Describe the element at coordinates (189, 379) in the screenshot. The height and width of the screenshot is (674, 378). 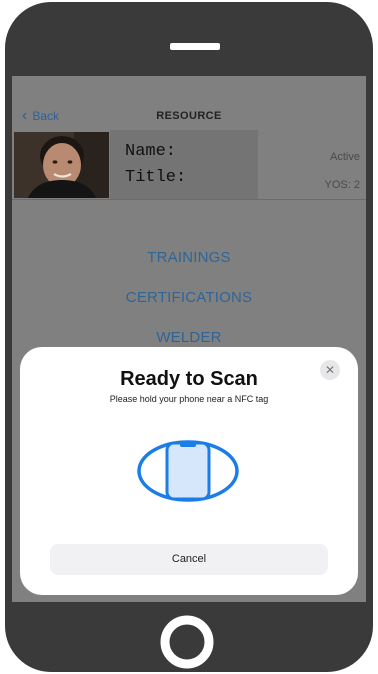
I see `scan-title: Ready to Scan` at that location.